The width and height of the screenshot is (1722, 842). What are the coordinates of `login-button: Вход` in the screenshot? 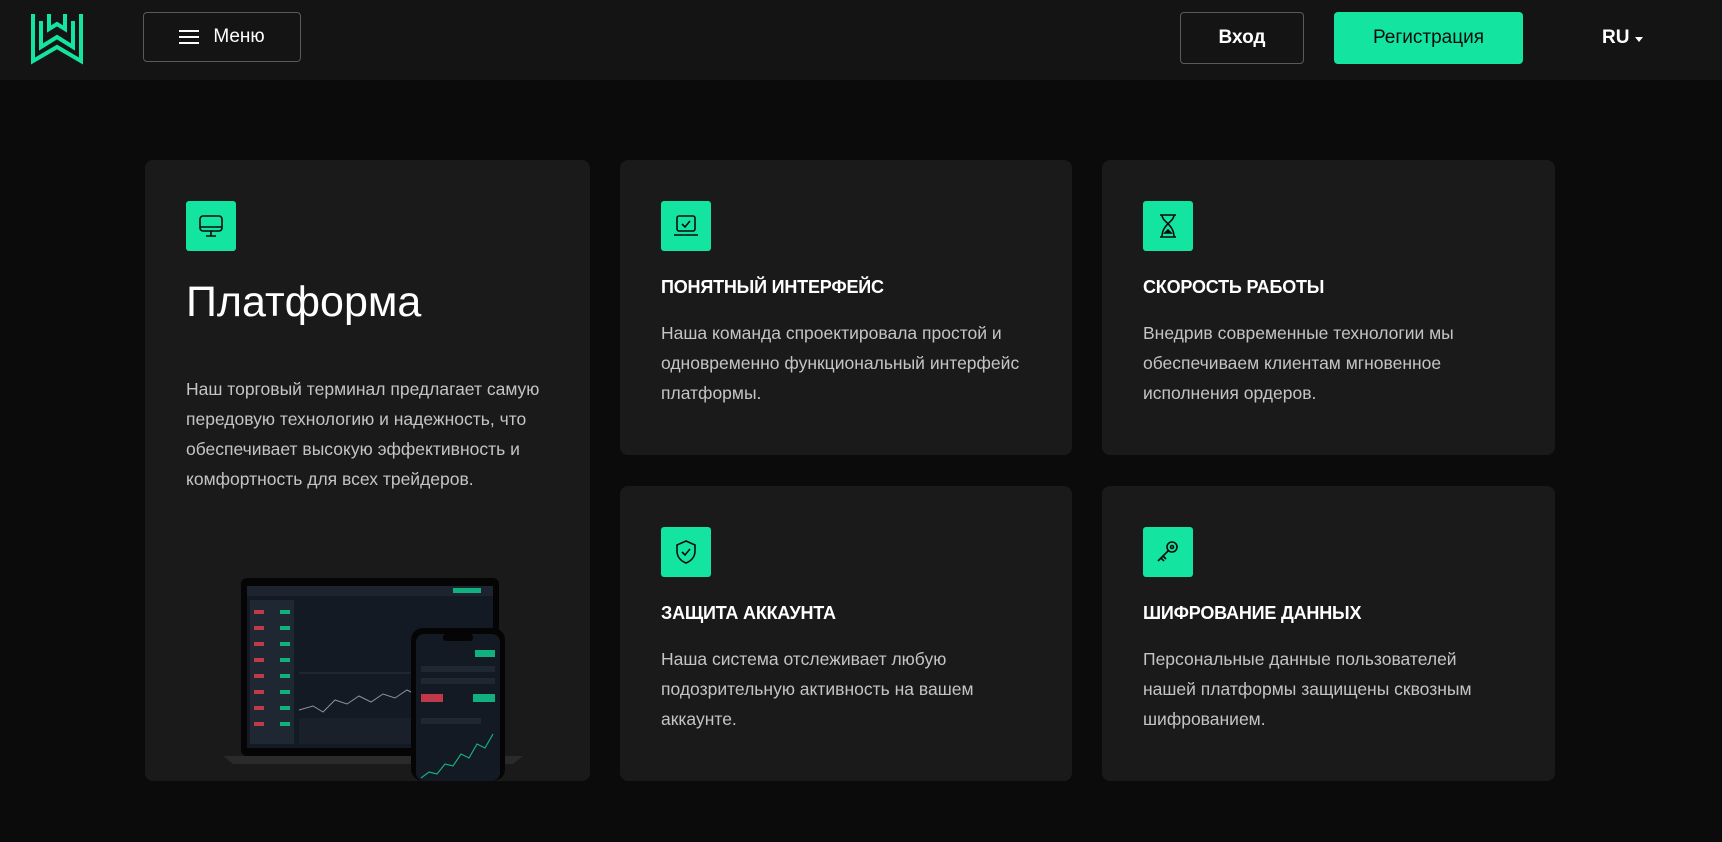 It's located at (1242, 38).